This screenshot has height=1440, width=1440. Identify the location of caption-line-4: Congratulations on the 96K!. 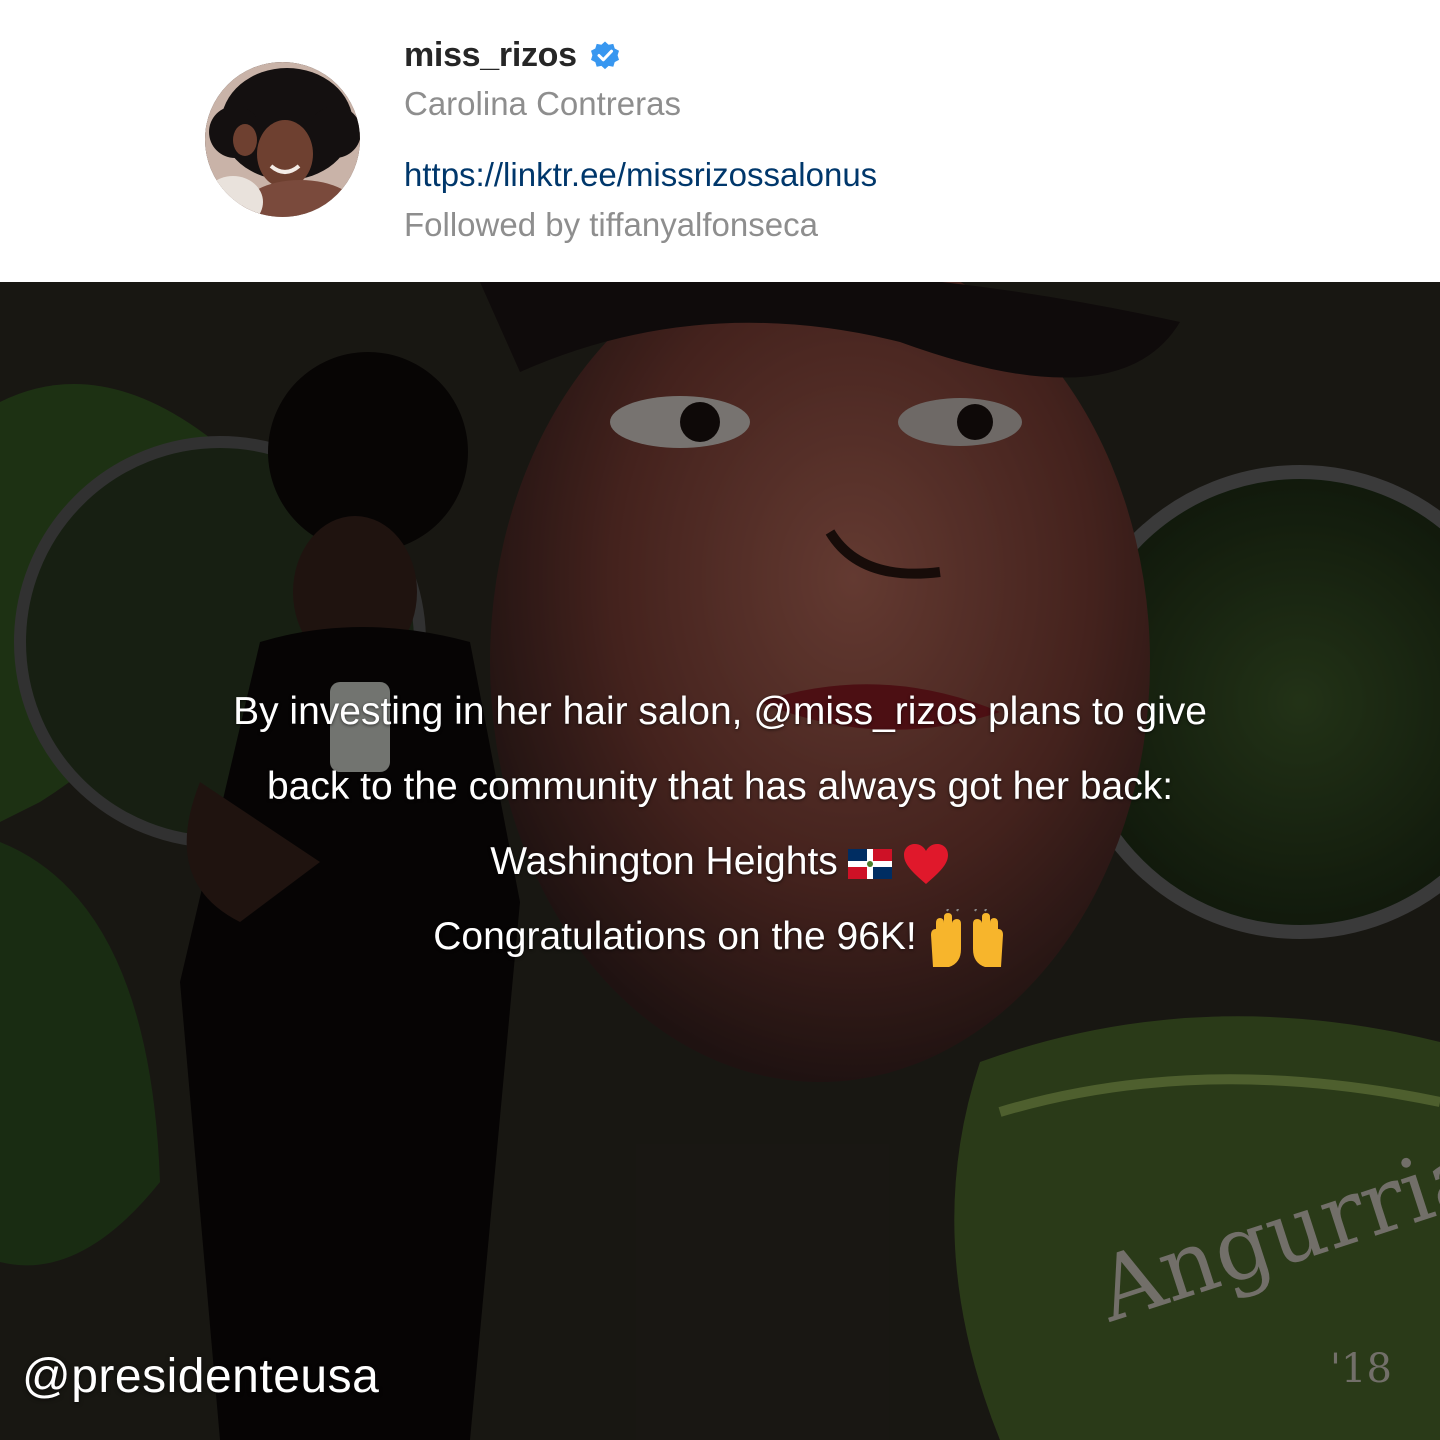
(720, 936).